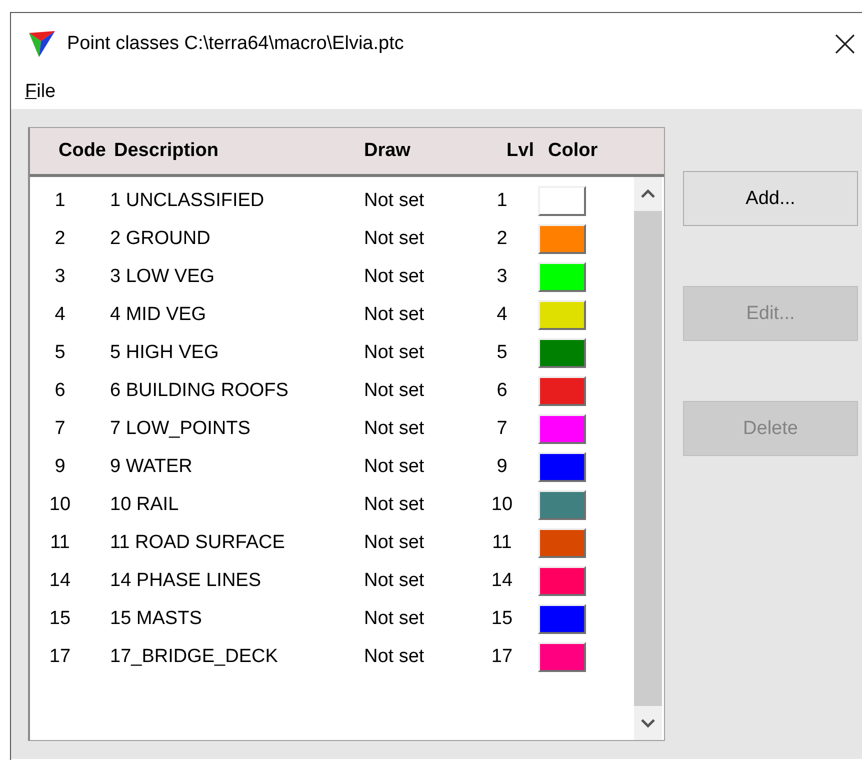  I want to click on description-cell-text: 15 MASTS, so click(156, 619).